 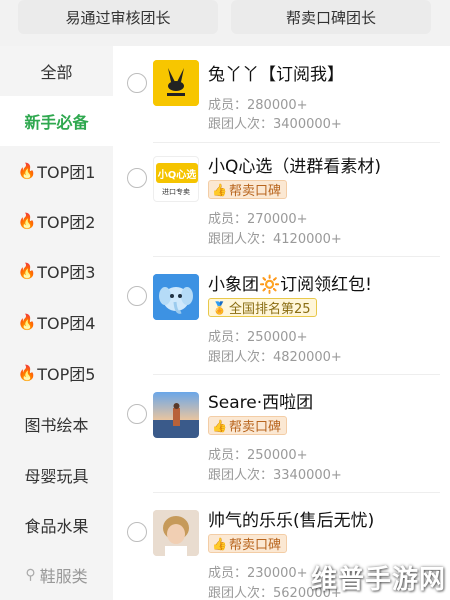 What do you see at coordinates (276, 75) in the screenshot?
I see `group-title: 兔丫丫【订阅我】` at bounding box center [276, 75].